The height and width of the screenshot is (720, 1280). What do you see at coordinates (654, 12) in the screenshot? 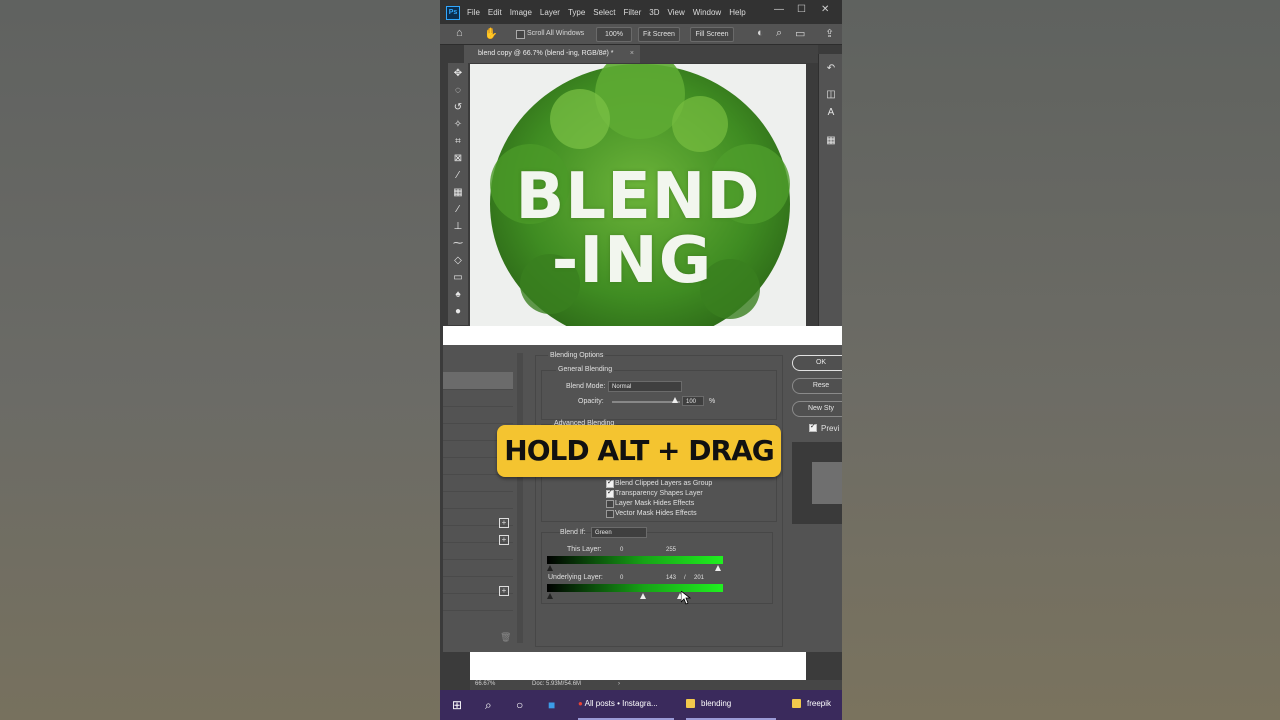
I see `menu-3d: 3D` at bounding box center [654, 12].